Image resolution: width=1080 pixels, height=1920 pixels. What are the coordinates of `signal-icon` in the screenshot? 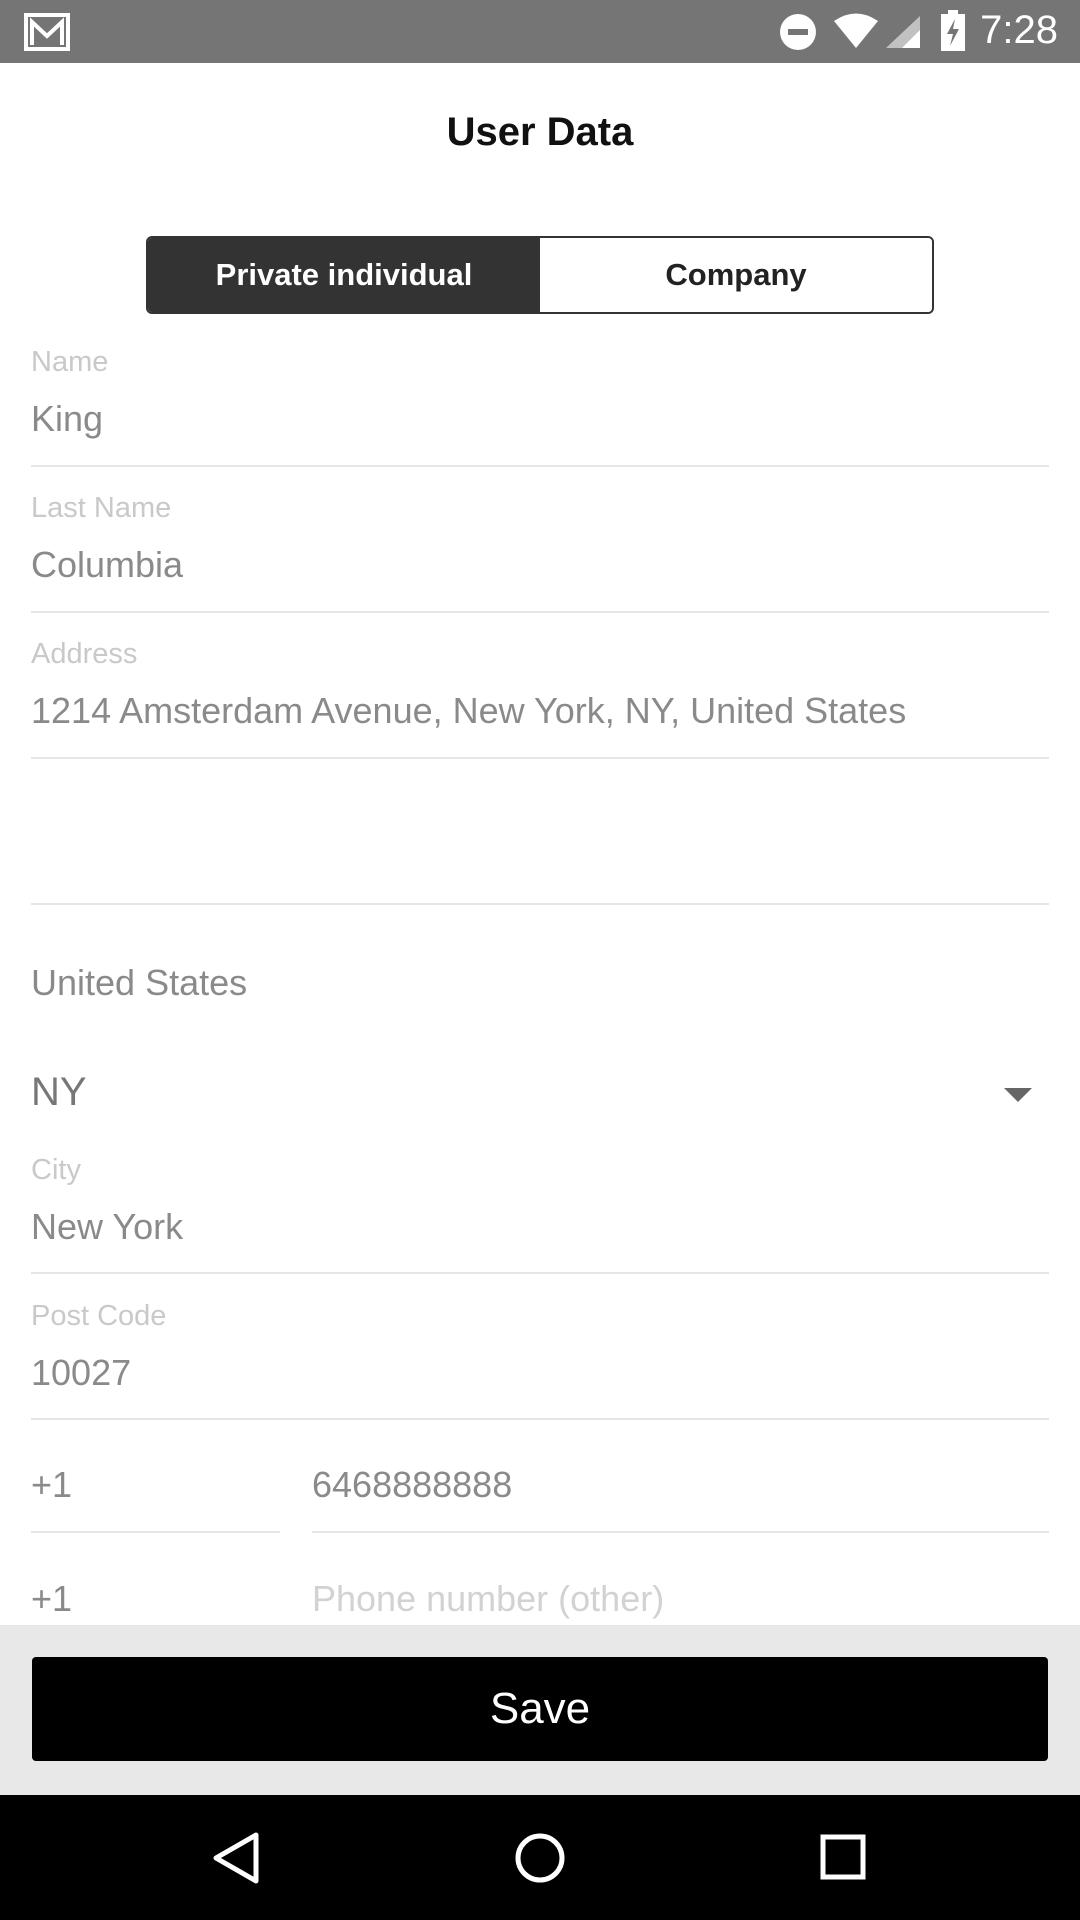 It's located at (903, 34).